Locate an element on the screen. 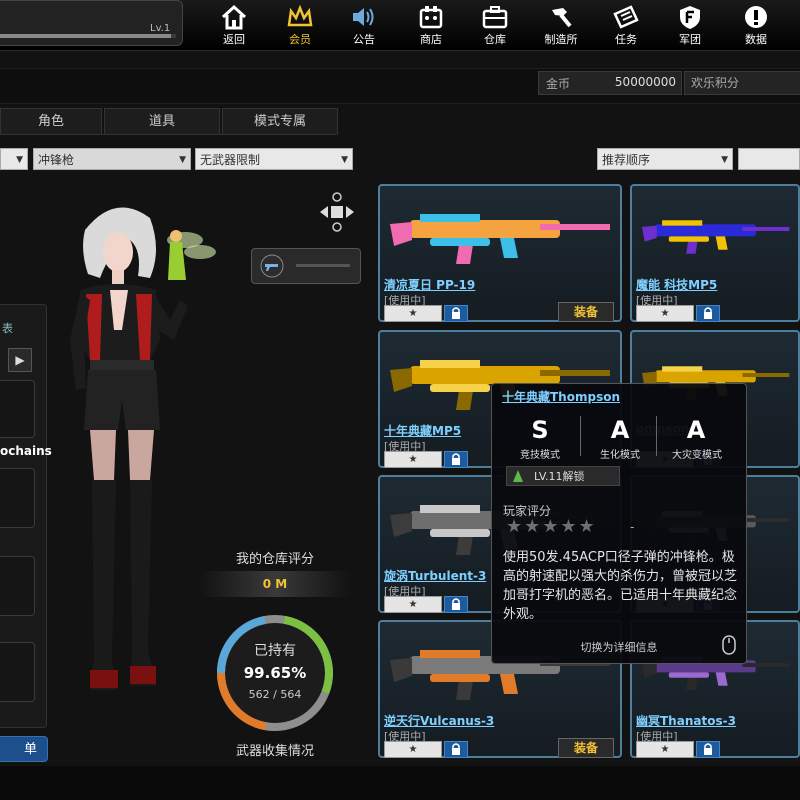 The width and height of the screenshot is (800, 800). weapon-name: 魔能 科技MP5 is located at coordinates (676, 284).